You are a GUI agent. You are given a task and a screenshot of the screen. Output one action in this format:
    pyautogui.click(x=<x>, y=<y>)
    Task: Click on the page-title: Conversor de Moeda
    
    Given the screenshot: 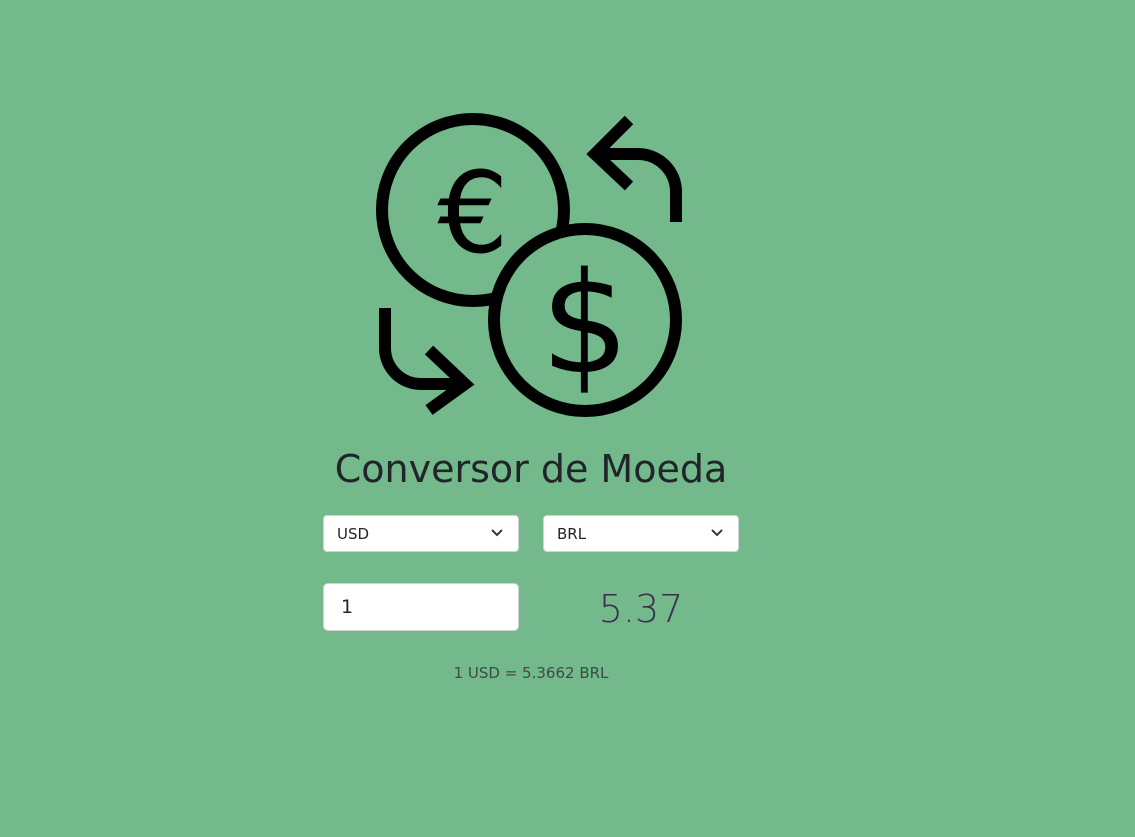 What is the action you would take?
    pyautogui.click(x=531, y=469)
    